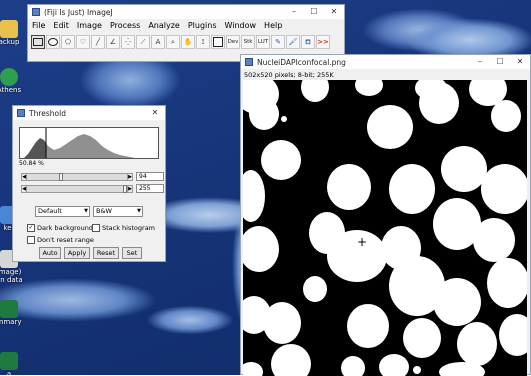  Describe the element at coordinates (106, 253) in the screenshot. I see `reset-button: Reset` at that location.